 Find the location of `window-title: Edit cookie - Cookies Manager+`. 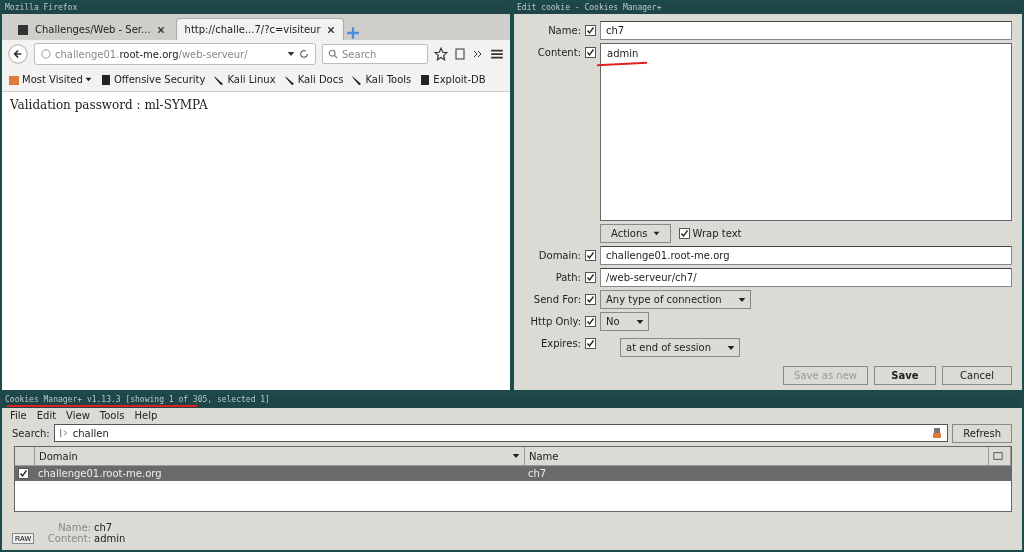

window-title: Edit cookie - Cookies Manager+ is located at coordinates (589, 7).